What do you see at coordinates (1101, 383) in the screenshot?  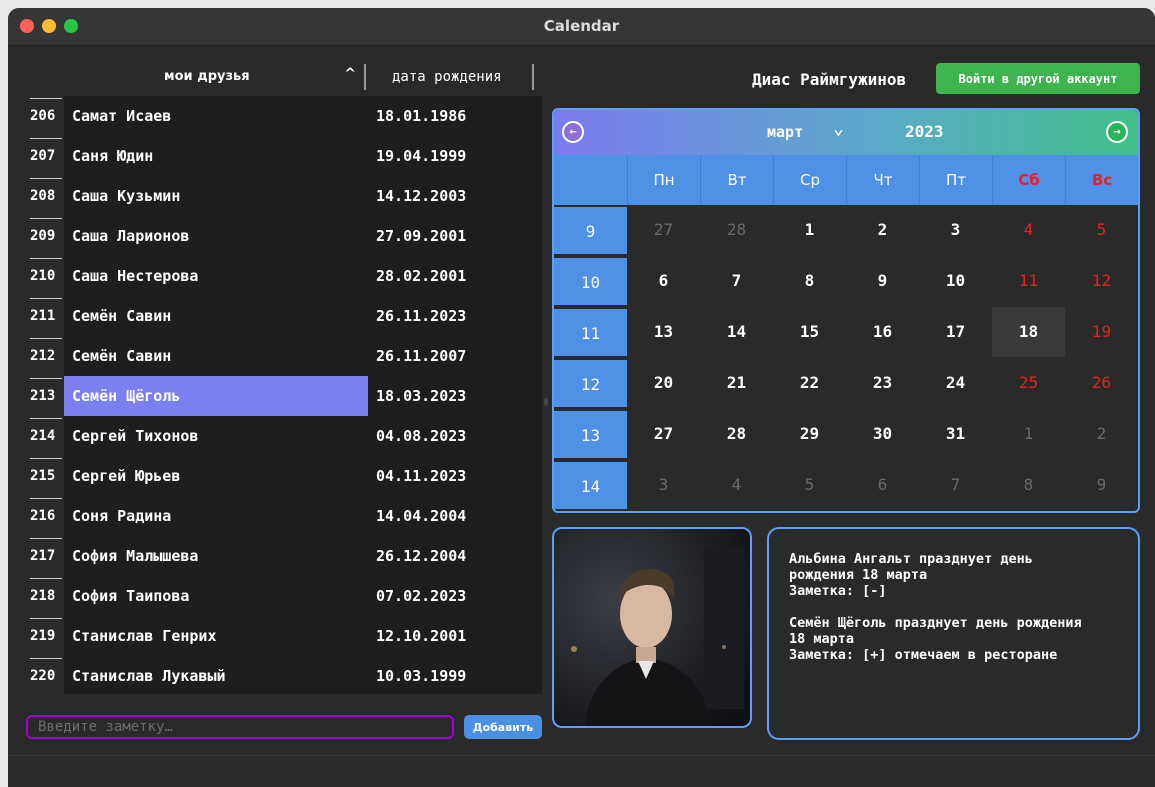 I see `calendar-day: 26` at bounding box center [1101, 383].